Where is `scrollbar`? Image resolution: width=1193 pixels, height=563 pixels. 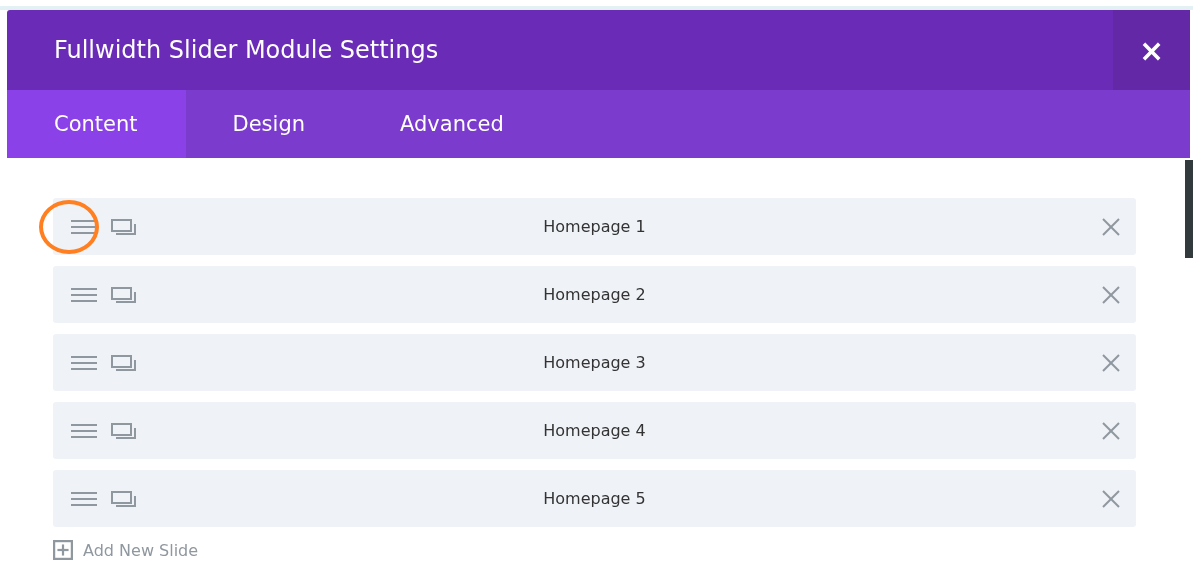
scrollbar is located at coordinates (1189, 209).